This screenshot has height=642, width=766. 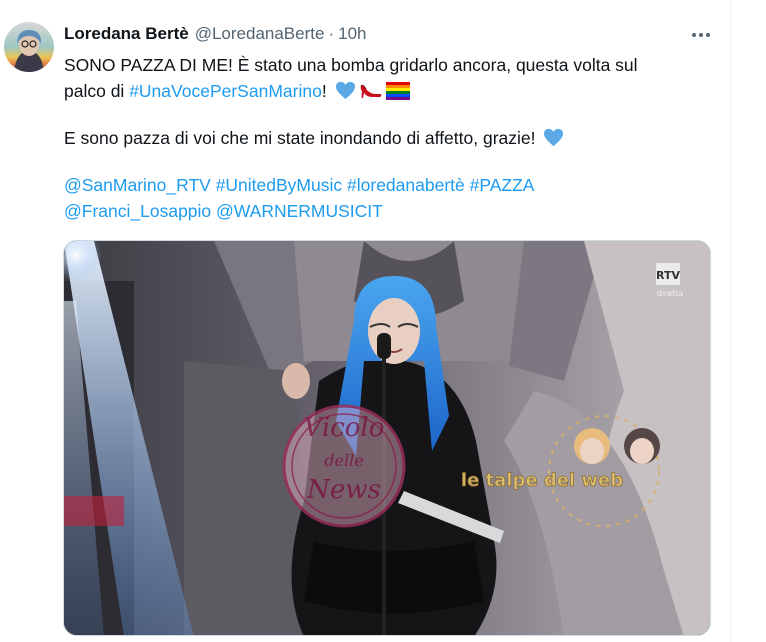 I want to click on avatar, so click(x=29, y=47).